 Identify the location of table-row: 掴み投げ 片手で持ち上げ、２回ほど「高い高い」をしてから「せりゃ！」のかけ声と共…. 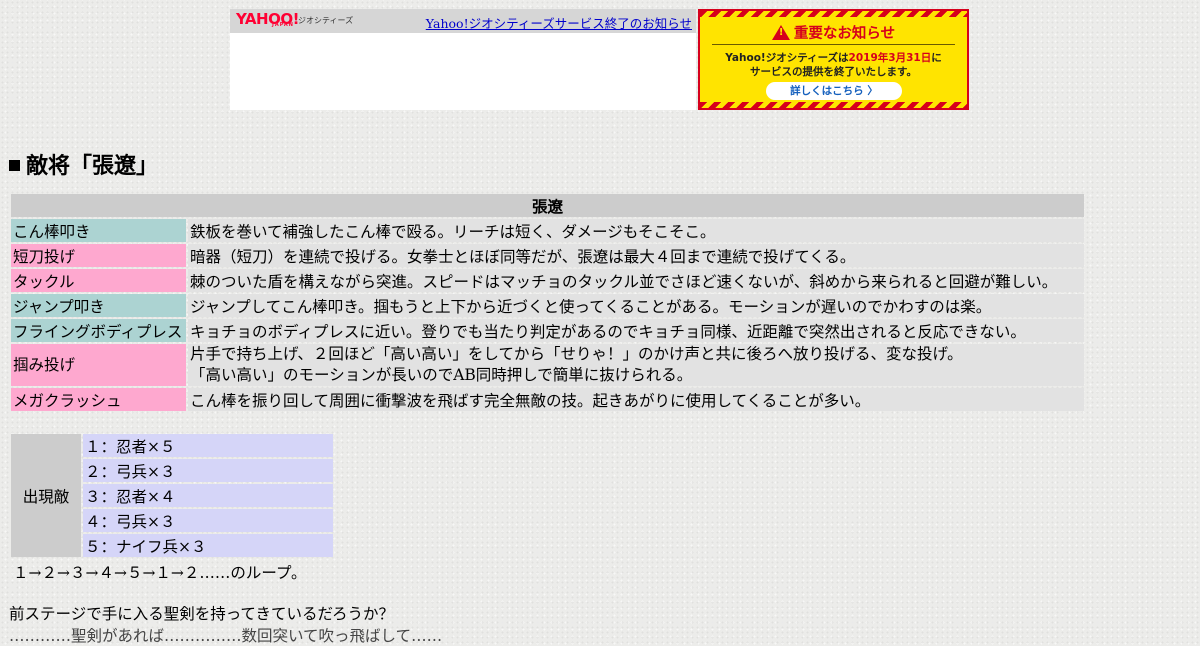
(547, 365).